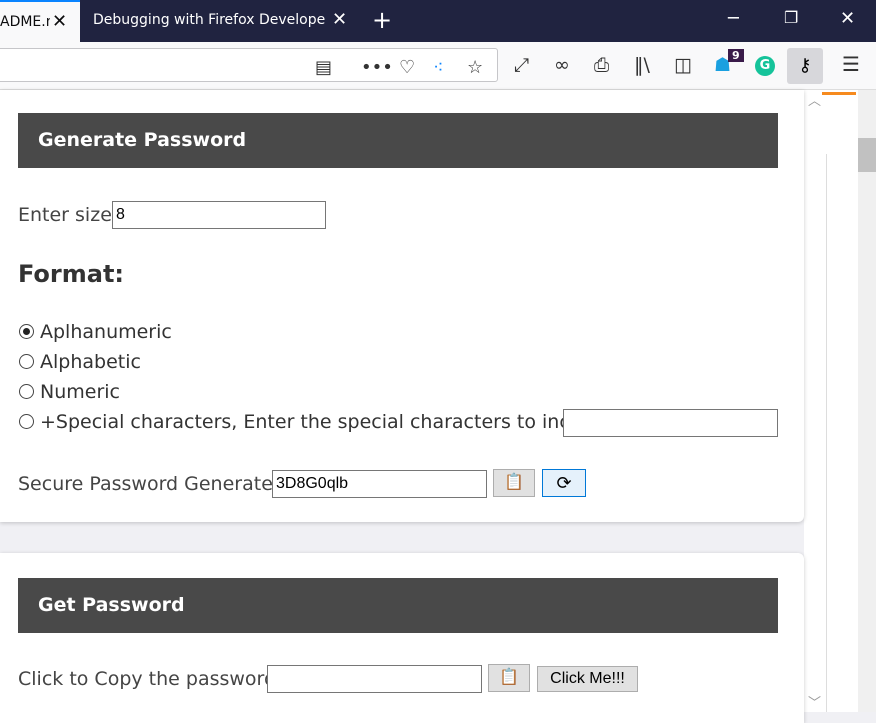  I want to click on scroll-down-icon: ﹀, so click(814, 701).